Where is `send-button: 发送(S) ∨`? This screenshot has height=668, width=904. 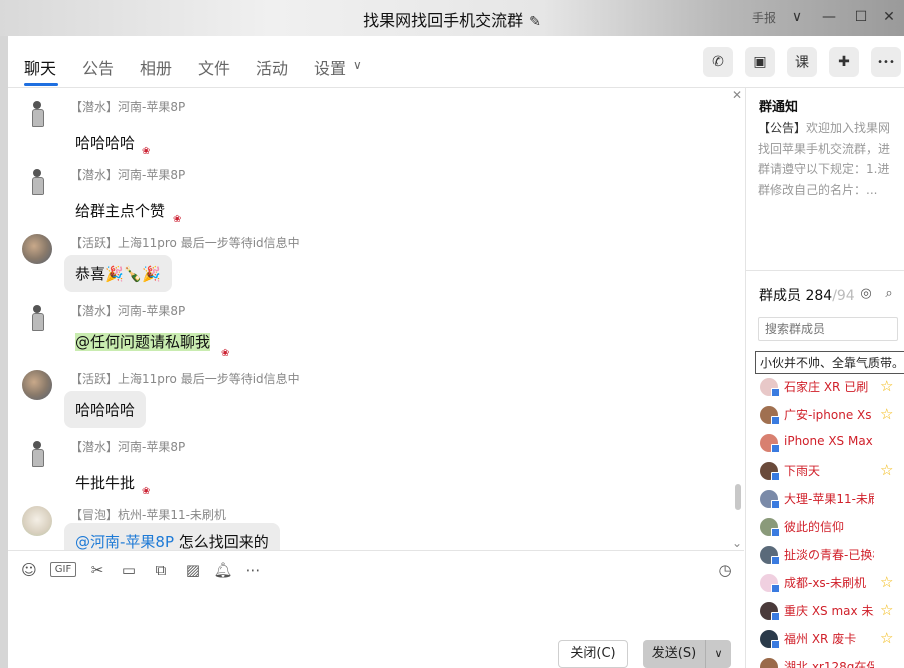
send-button: 发送(S) ∨ is located at coordinates (687, 654).